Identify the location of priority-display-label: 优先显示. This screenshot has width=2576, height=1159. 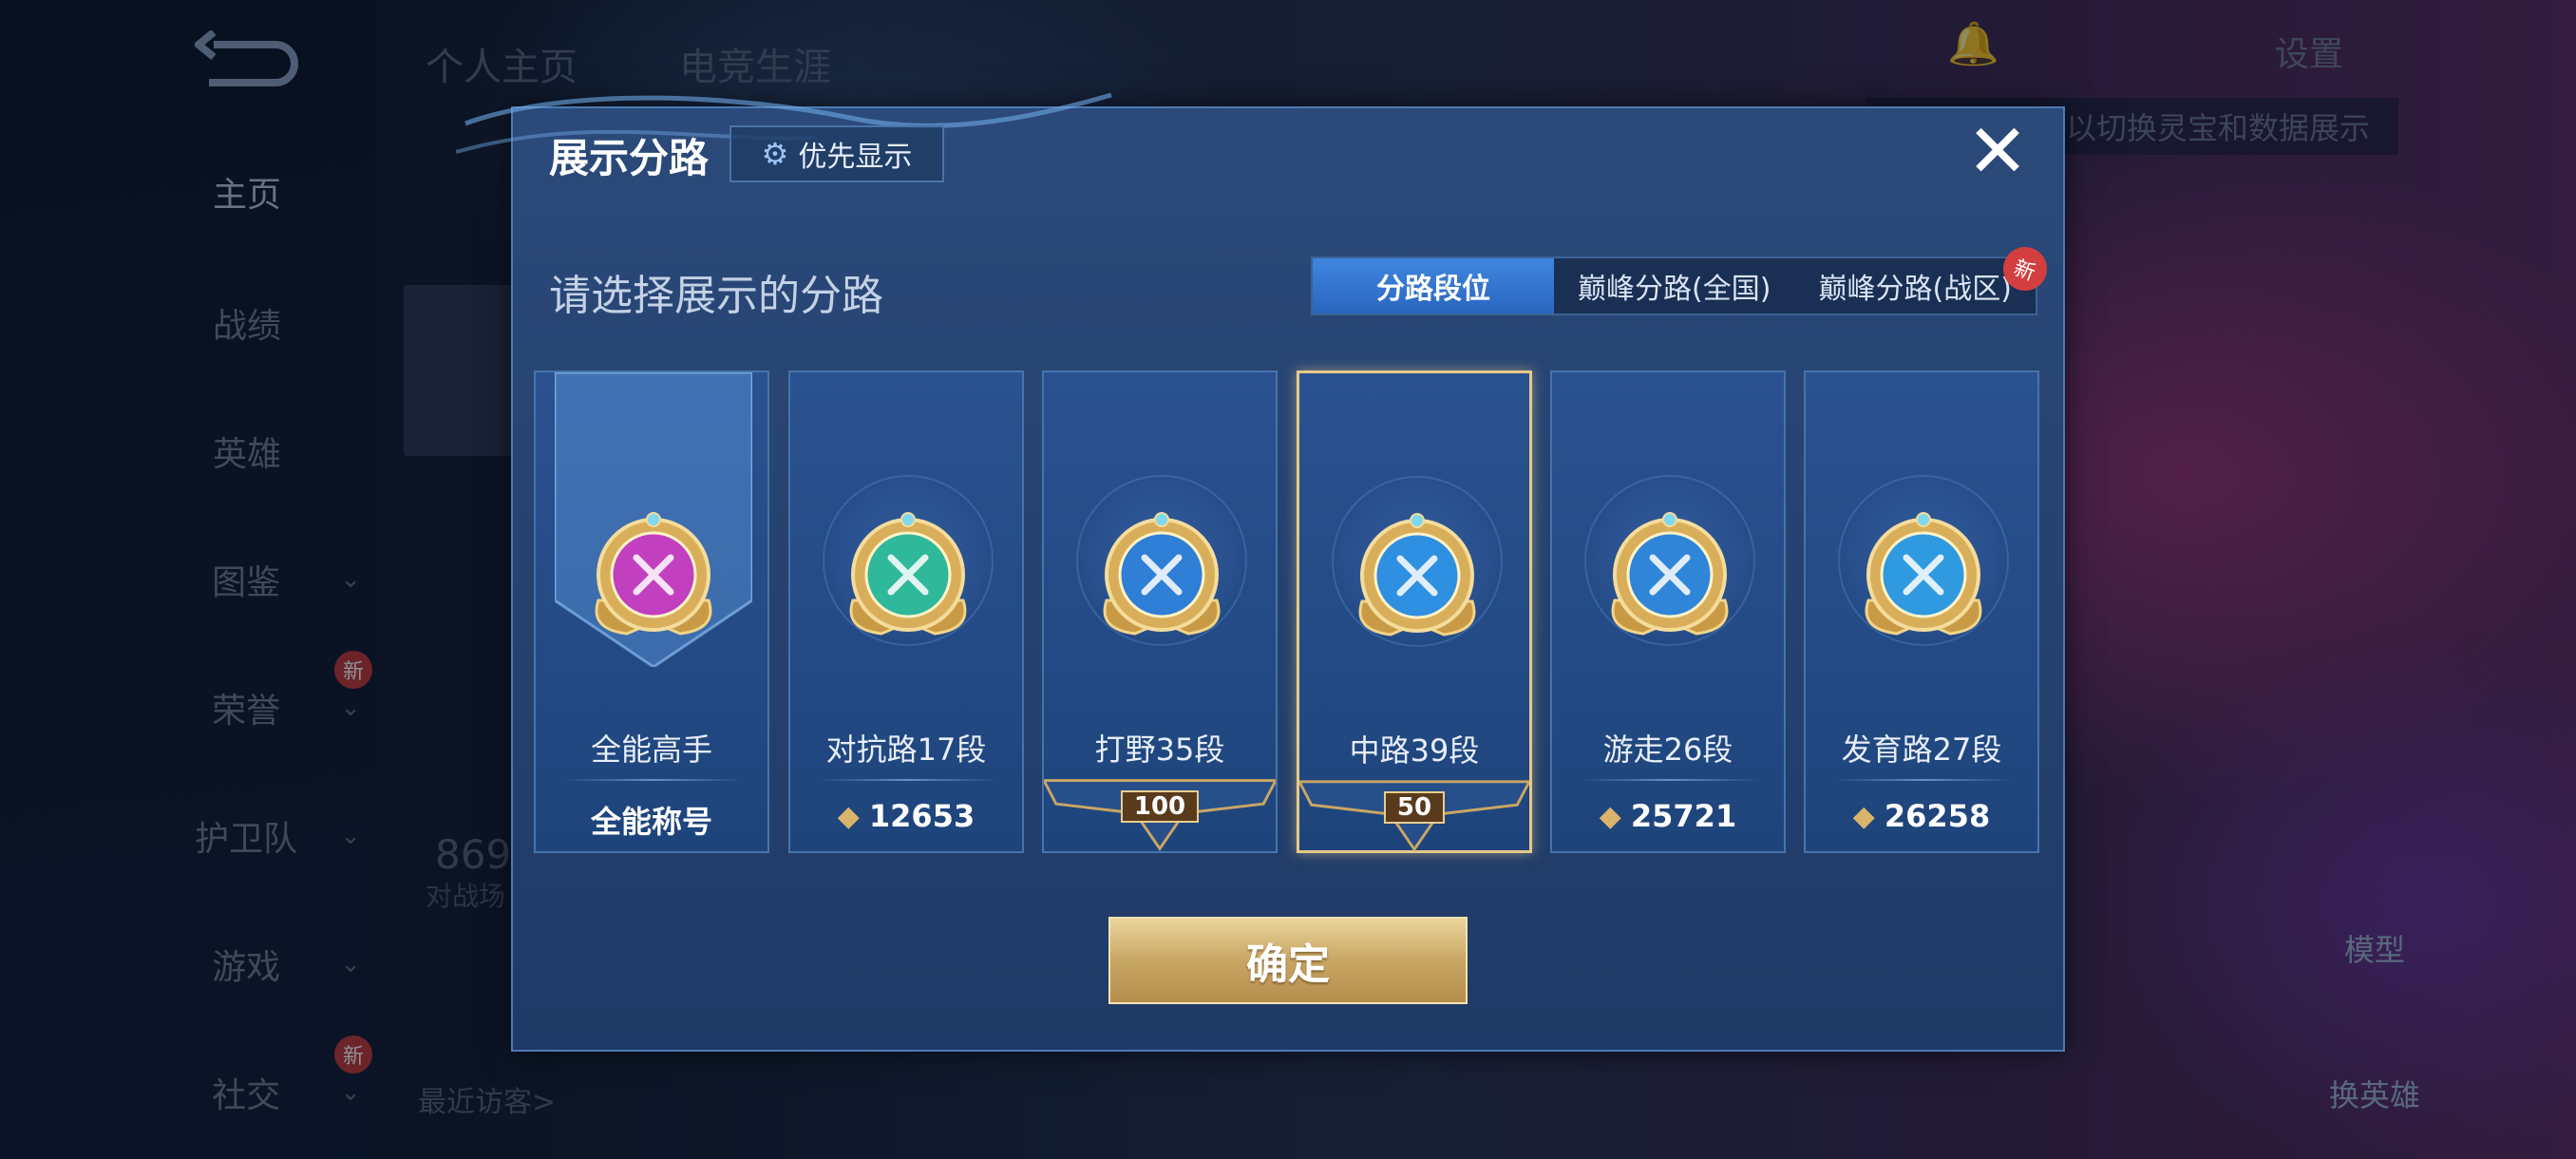
(855, 157).